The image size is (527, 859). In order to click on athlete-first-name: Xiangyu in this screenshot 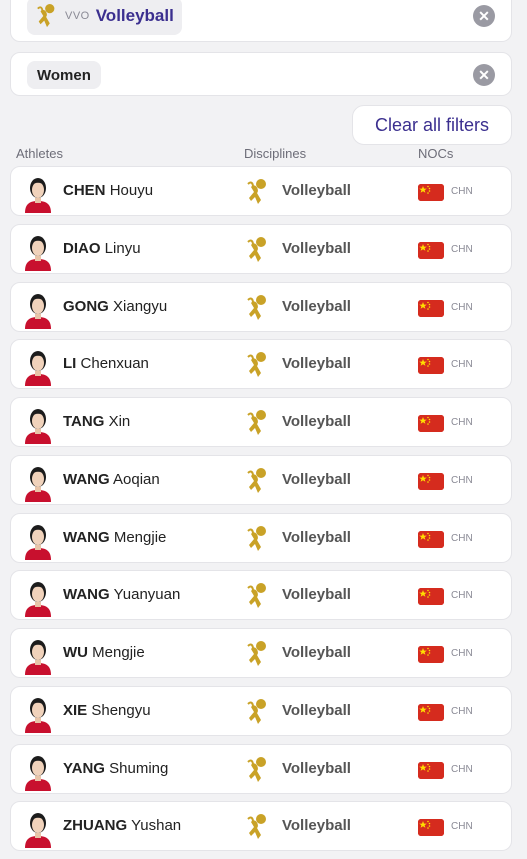, I will do `click(140, 306)`.